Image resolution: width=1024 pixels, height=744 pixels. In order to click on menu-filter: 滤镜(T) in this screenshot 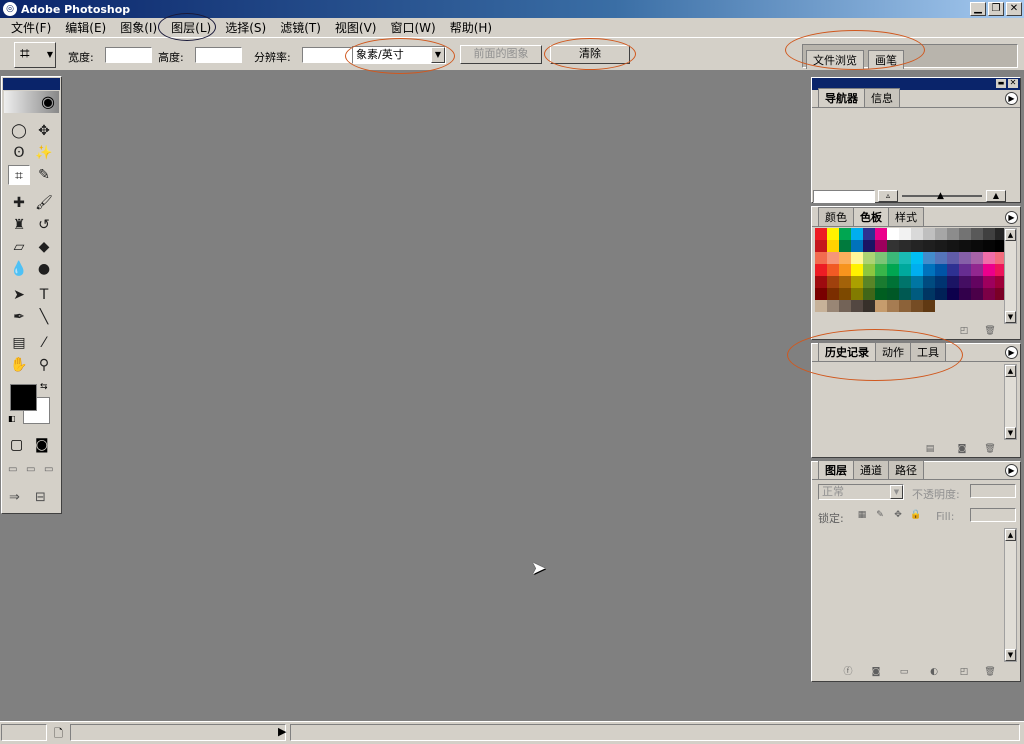, I will do `click(300, 27)`.